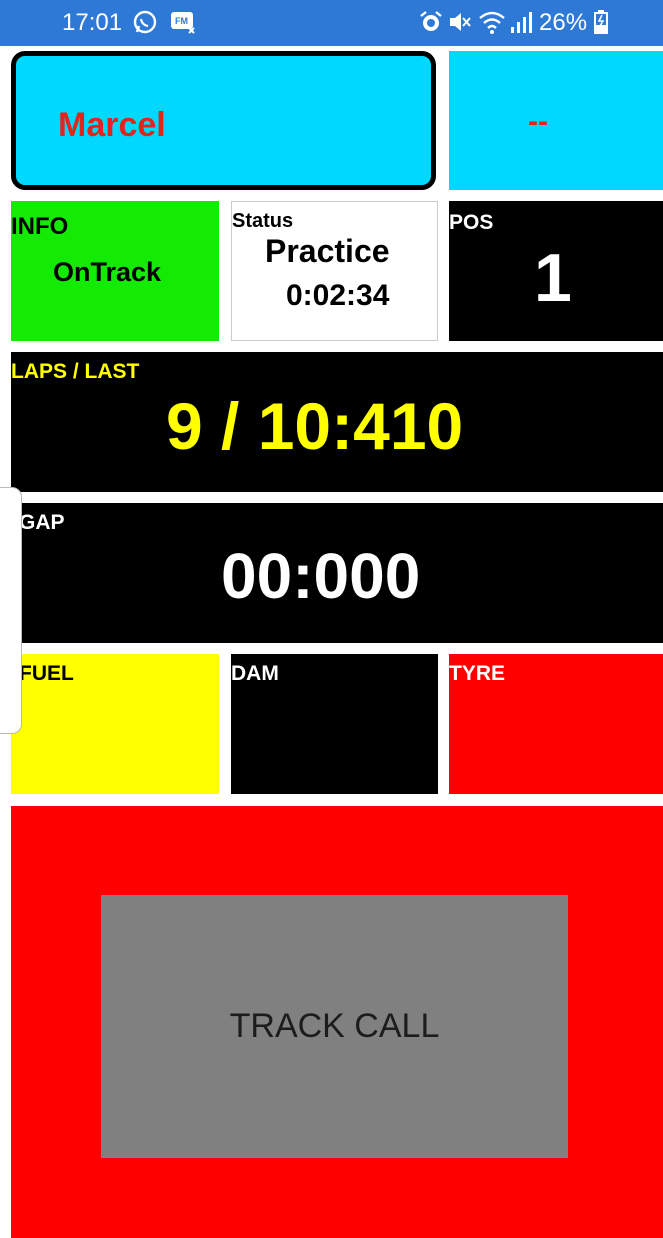  Describe the element at coordinates (556, 120) in the screenshot. I see `secondary-panel: --` at that location.